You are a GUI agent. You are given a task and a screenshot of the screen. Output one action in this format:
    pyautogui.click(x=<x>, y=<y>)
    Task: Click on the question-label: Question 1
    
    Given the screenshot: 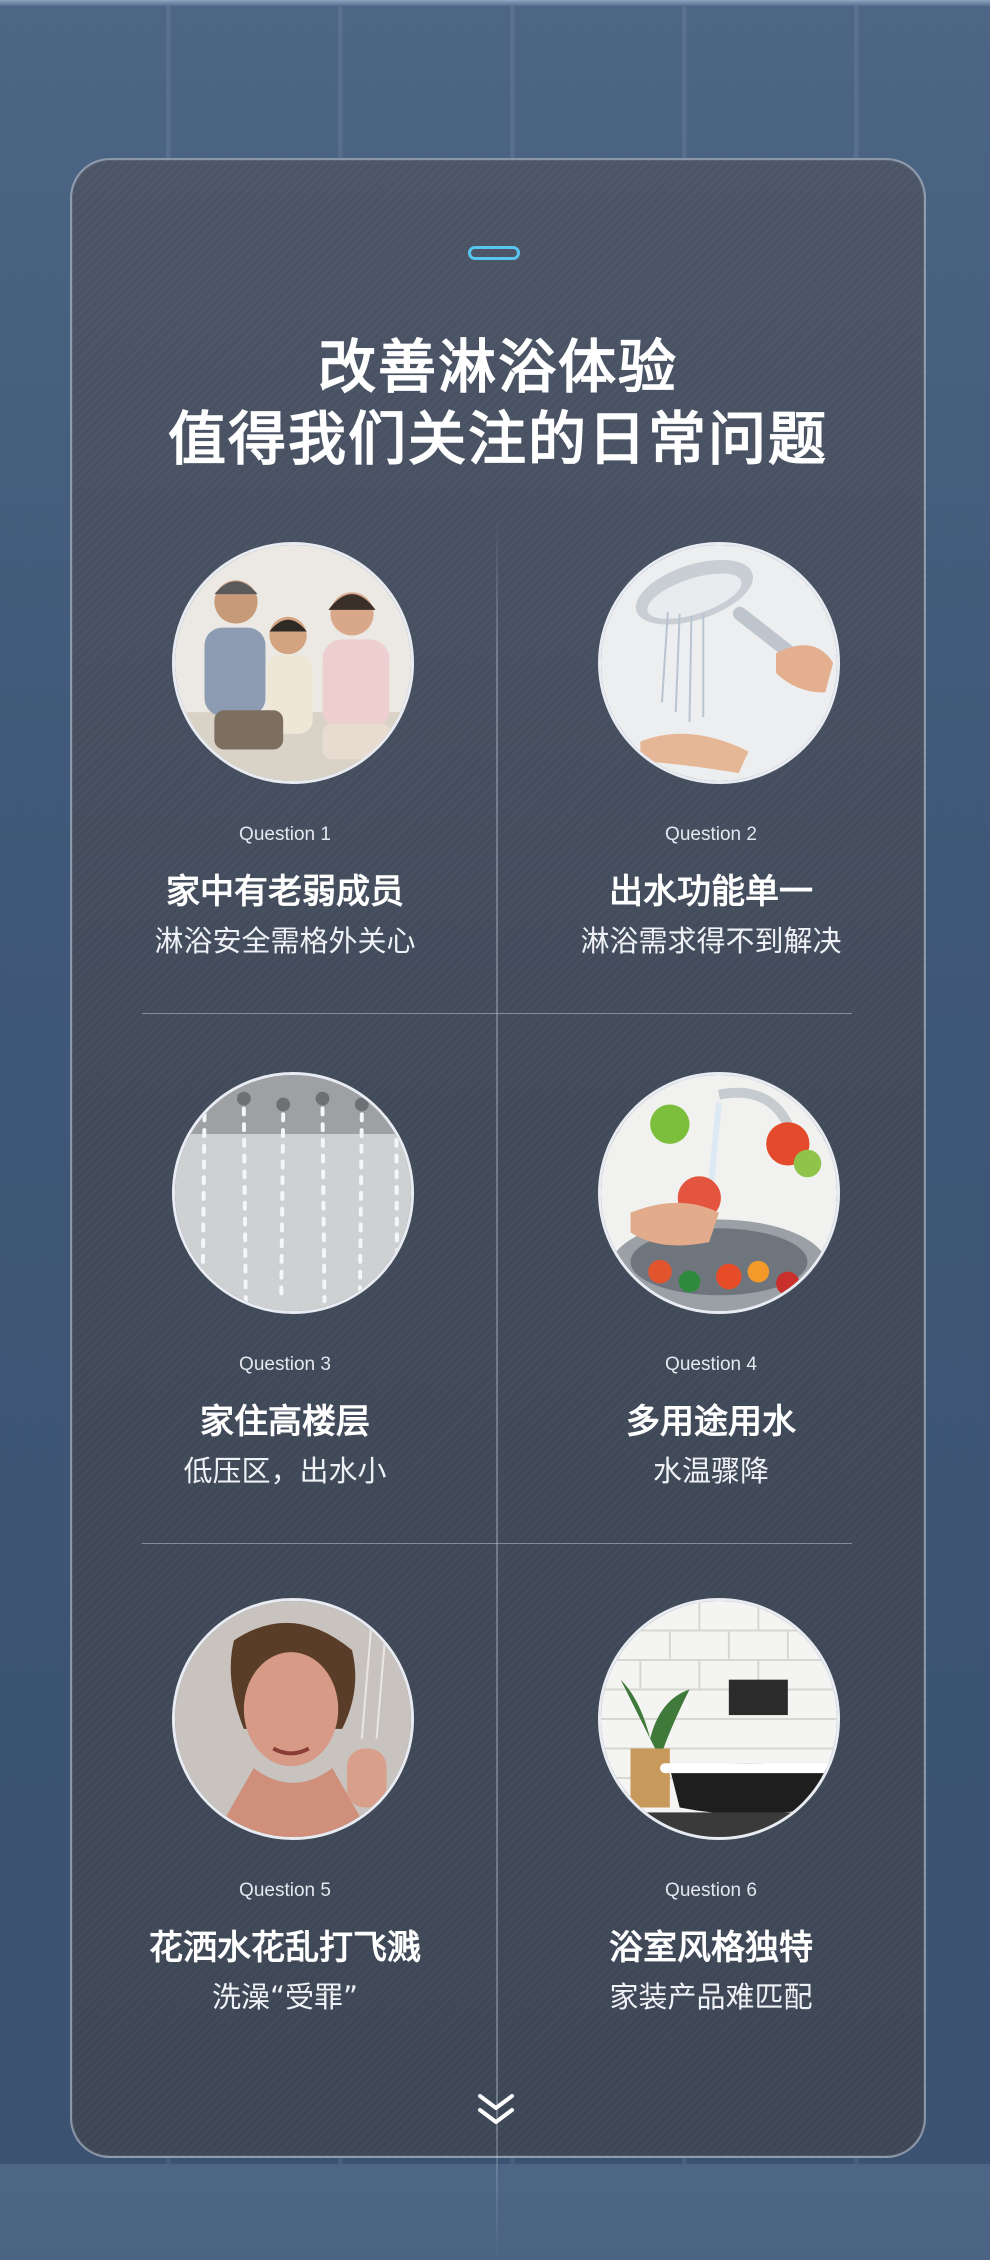 What is the action you would take?
    pyautogui.click(x=285, y=834)
    